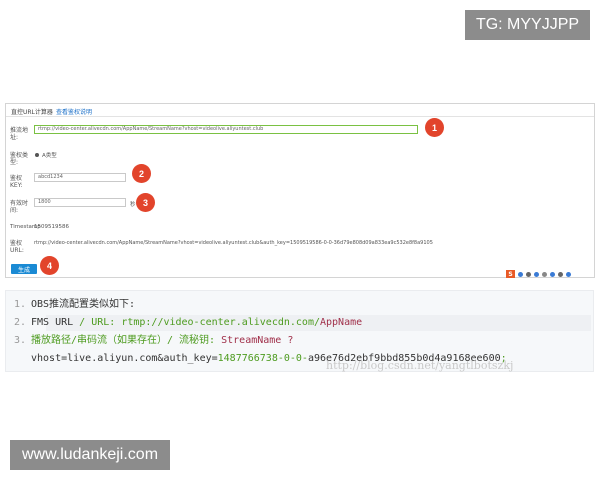  Describe the element at coordinates (420, 365) in the screenshot. I see `faint-watermark: http://blog.csdn.net/yangtlbotszkj` at that location.